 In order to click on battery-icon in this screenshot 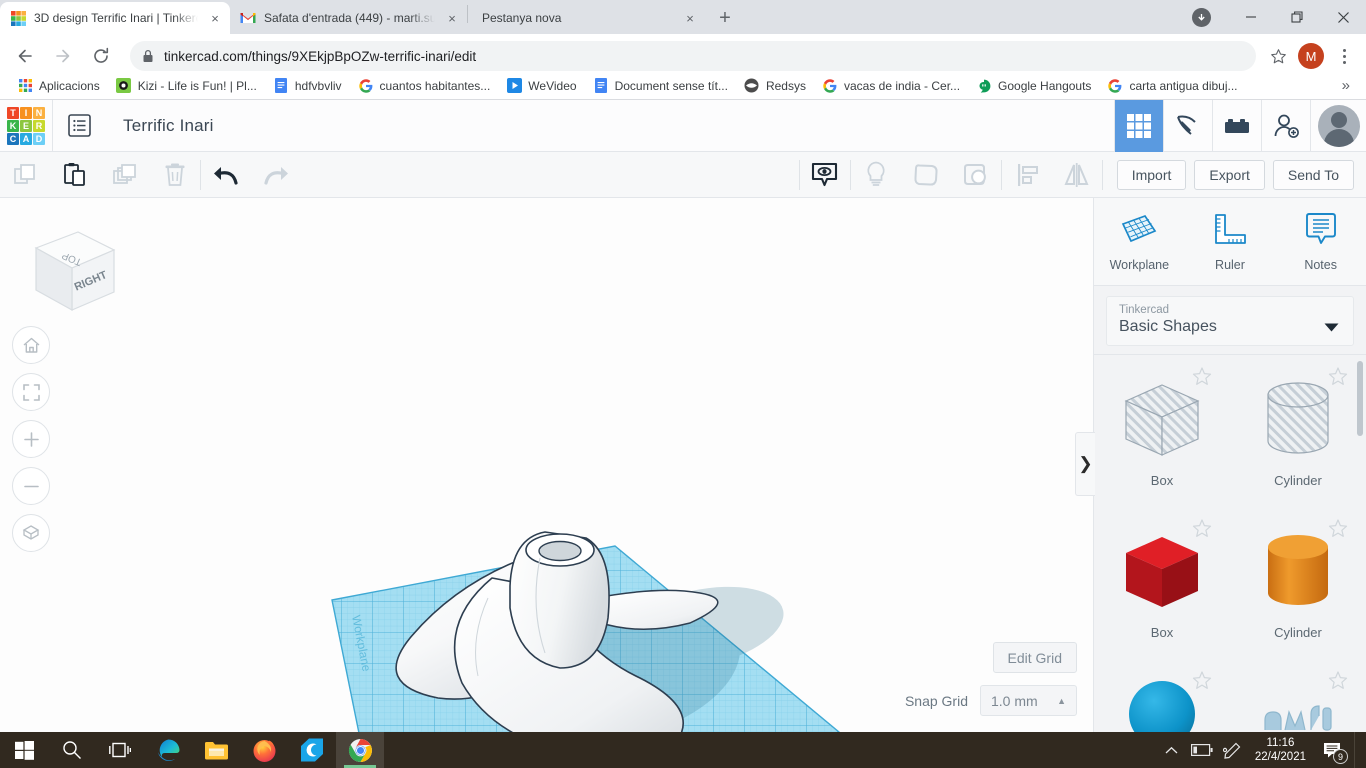, I will do `click(1202, 750)`.